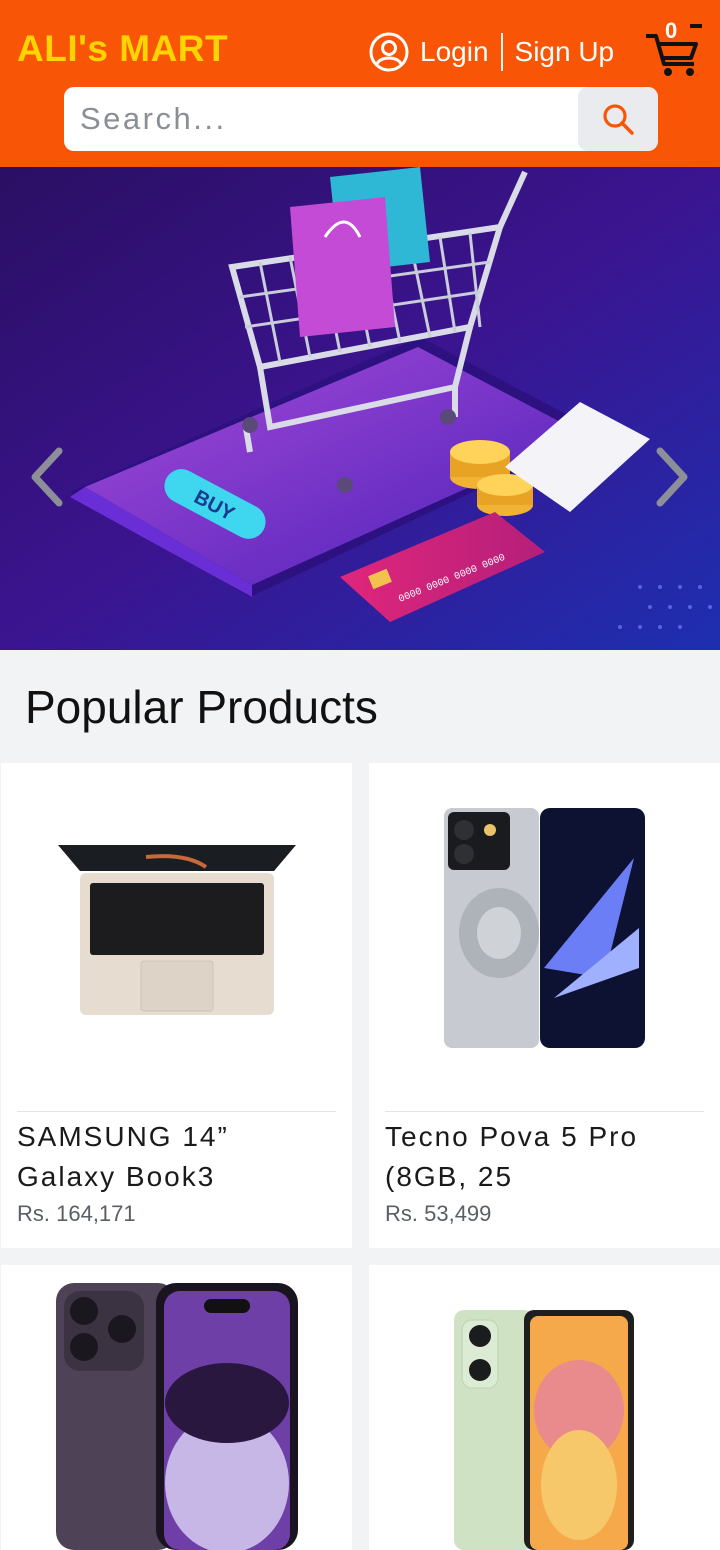 Image resolution: width=720 pixels, height=1550 pixels. What do you see at coordinates (565, 52) in the screenshot?
I see `signup-link: Sign Up` at bounding box center [565, 52].